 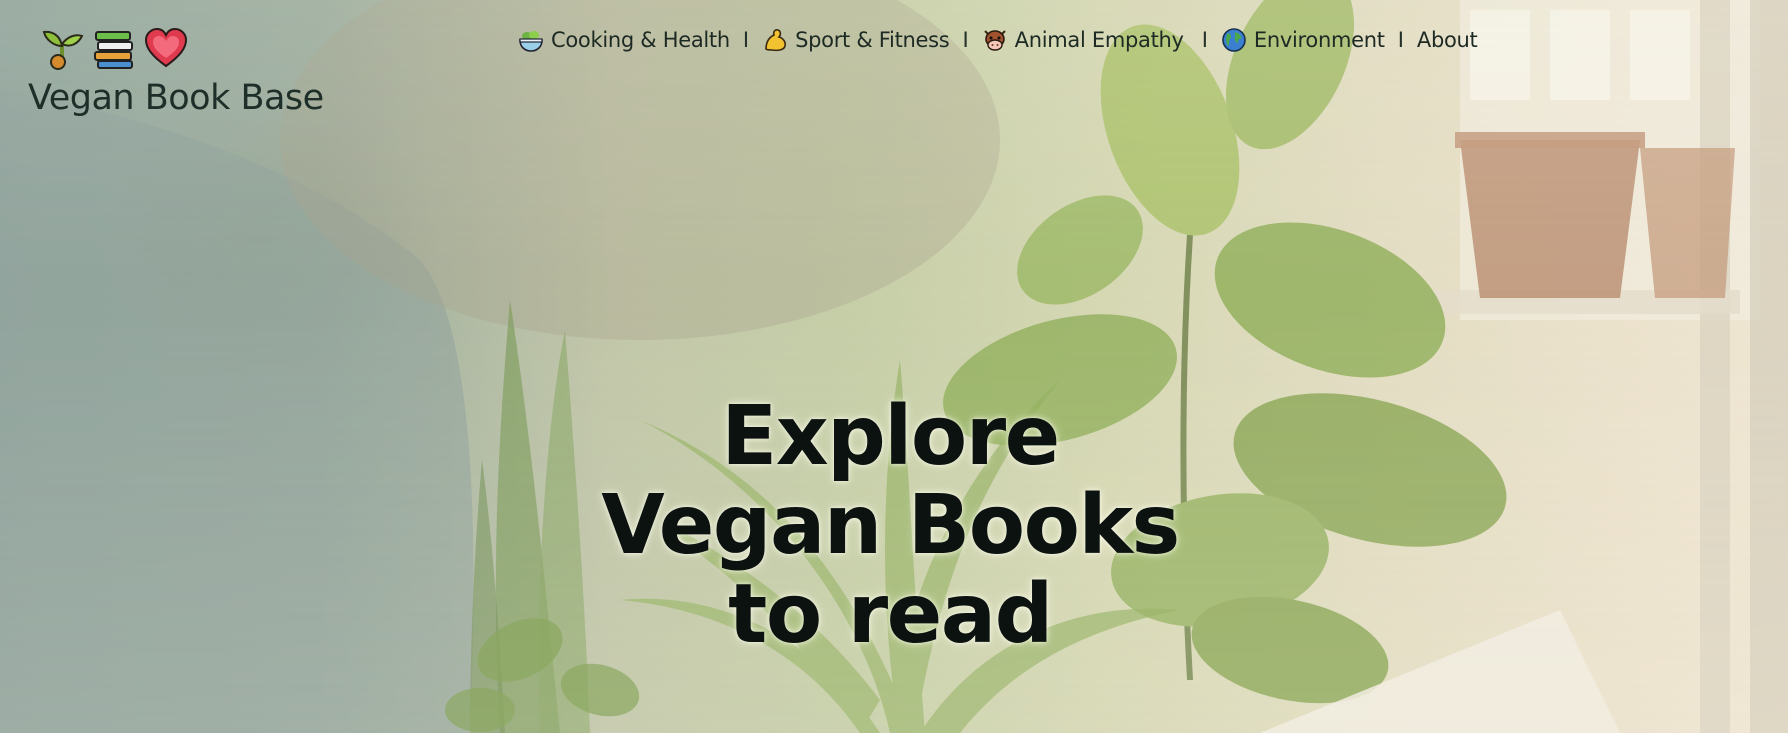 What do you see at coordinates (1319, 40) in the screenshot?
I see `nav-label-environment: Environment` at bounding box center [1319, 40].